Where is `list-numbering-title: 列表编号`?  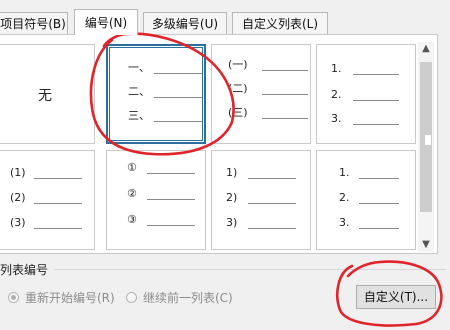 list-numbering-title: 列表编号 is located at coordinates (24, 270).